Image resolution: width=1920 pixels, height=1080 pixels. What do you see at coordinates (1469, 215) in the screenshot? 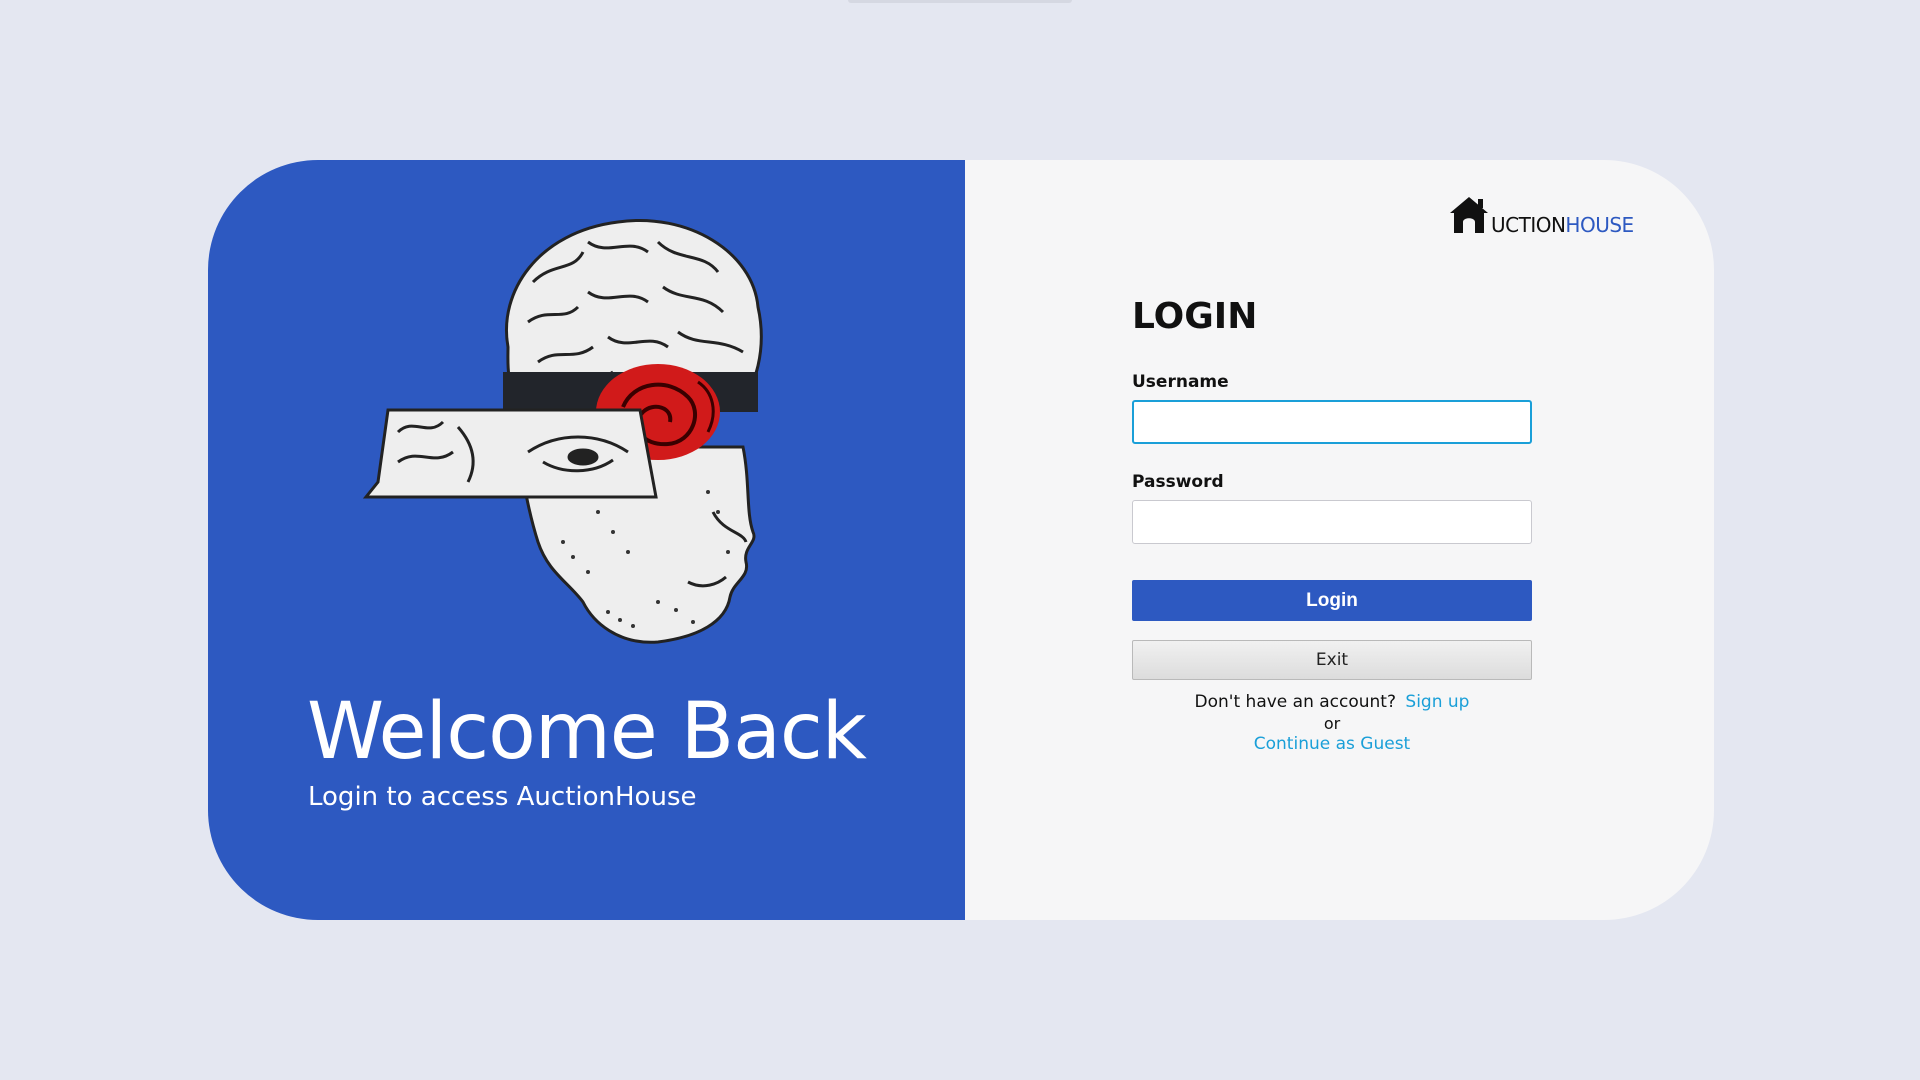
I see `house-icon` at bounding box center [1469, 215].